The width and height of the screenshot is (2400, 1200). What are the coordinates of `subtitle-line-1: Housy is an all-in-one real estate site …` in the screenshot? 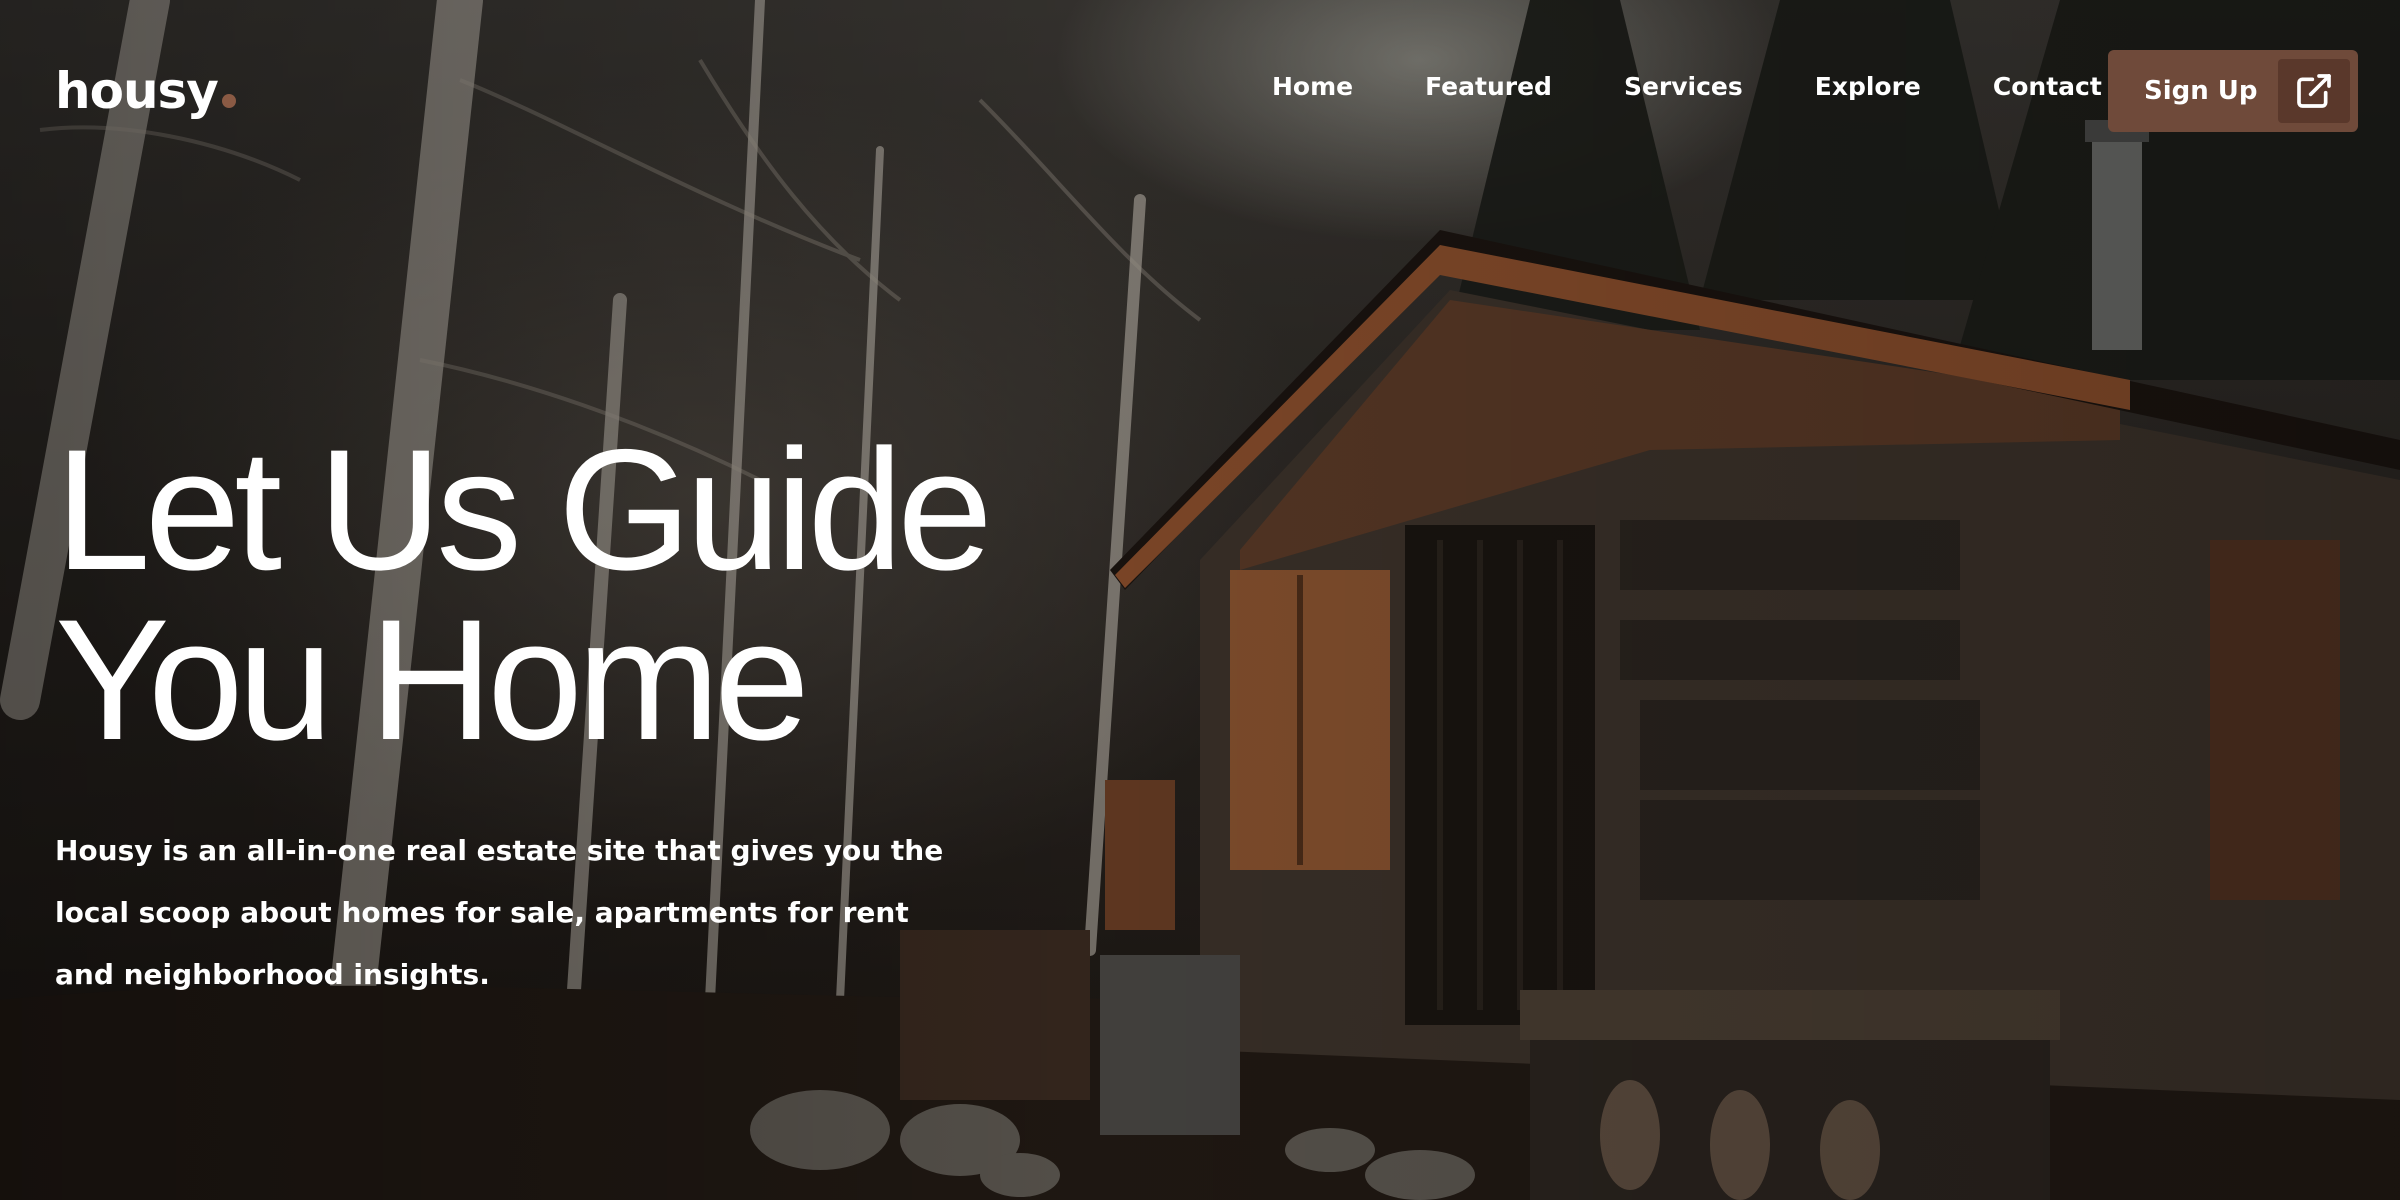 It's located at (499, 850).